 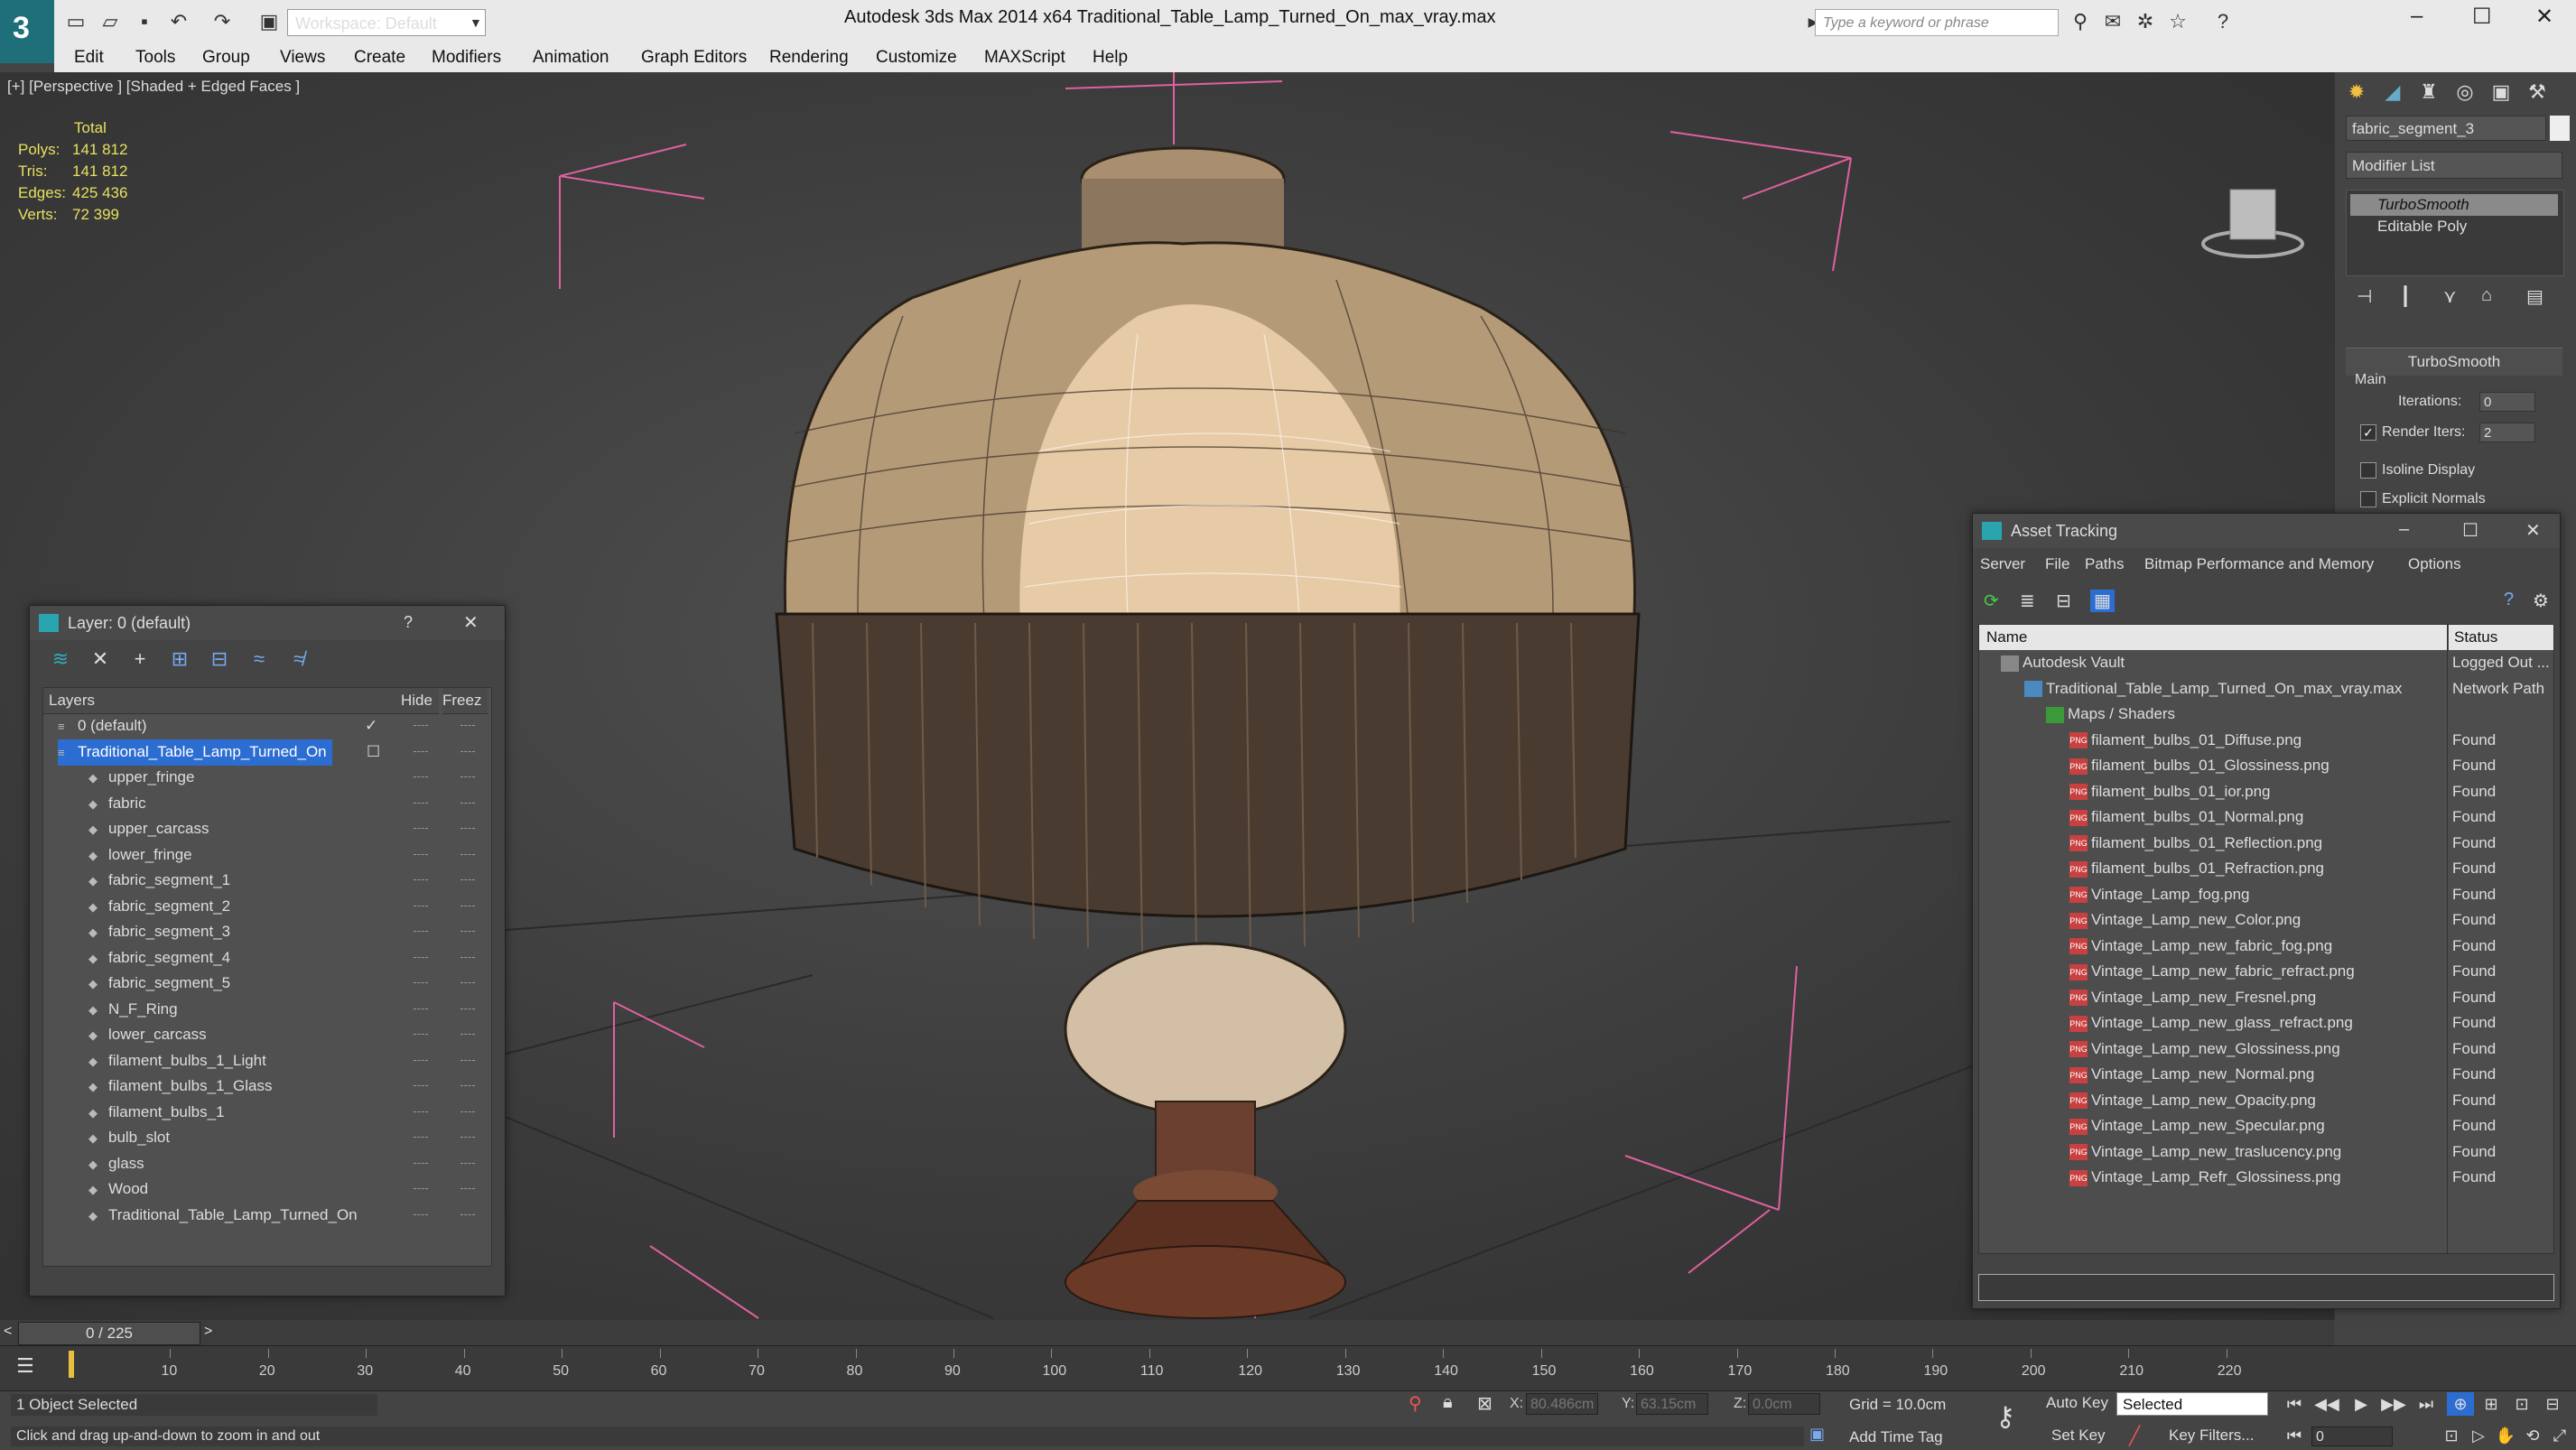 I want to click on object-color-swatch, so click(x=2560, y=128).